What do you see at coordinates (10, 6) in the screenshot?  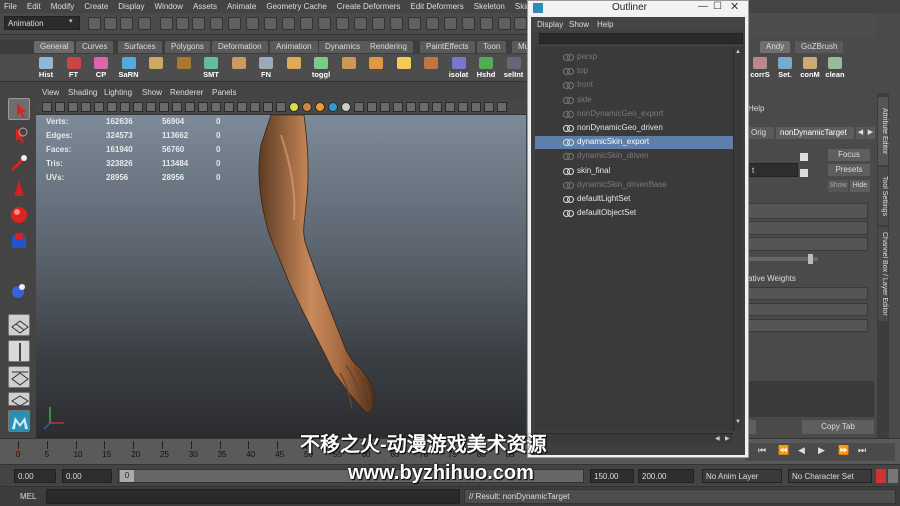 I see `menu-item: File` at bounding box center [10, 6].